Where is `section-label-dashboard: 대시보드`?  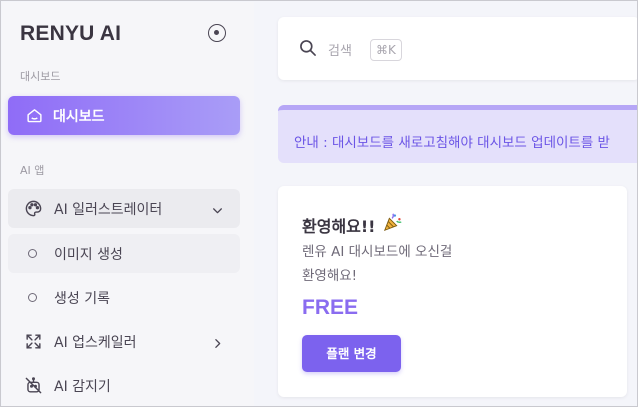 section-label-dashboard: 대시보드 is located at coordinates (40, 76).